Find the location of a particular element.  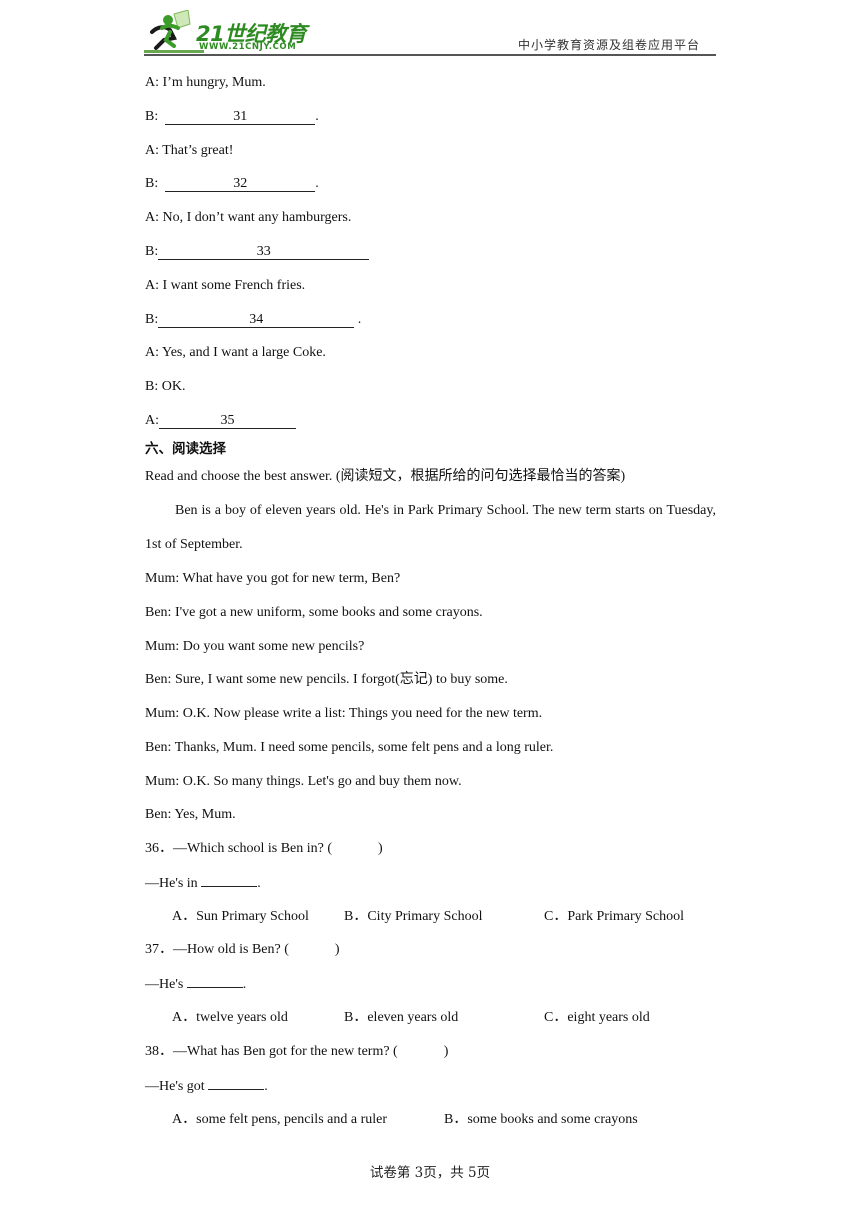

question-number: 36． is located at coordinates (159, 848).